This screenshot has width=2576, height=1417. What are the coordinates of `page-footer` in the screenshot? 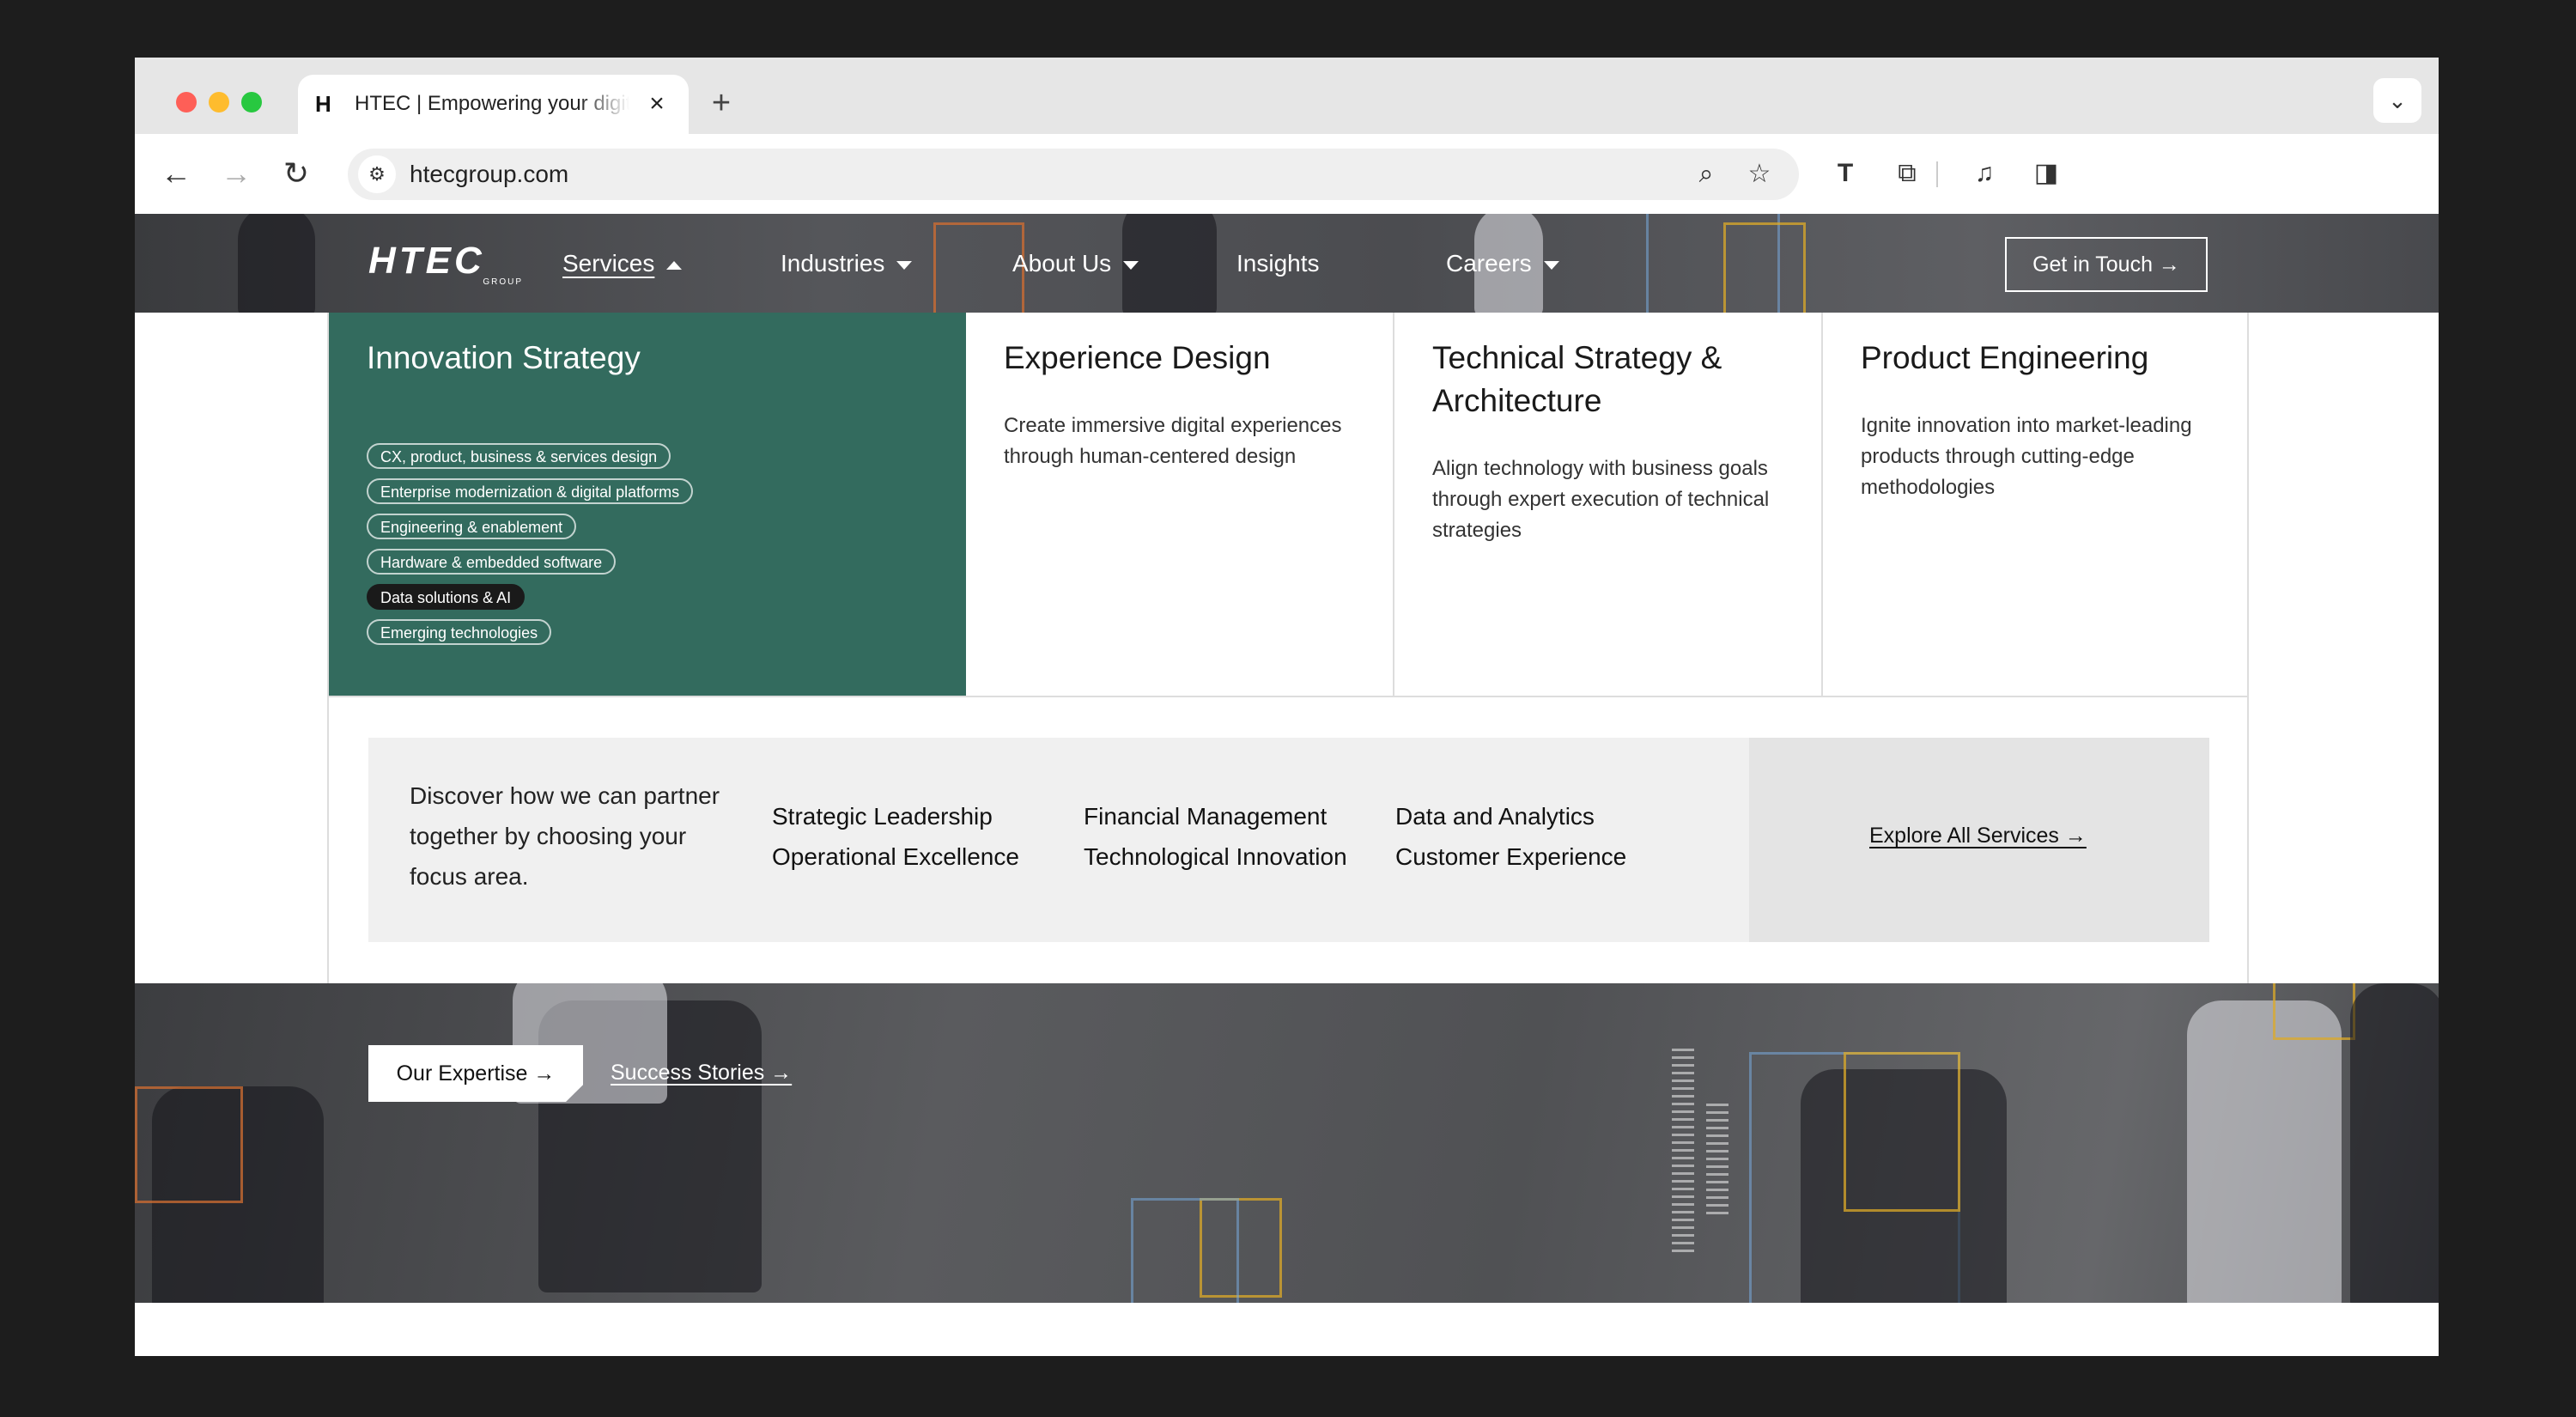 It's located at (1287, 1329).